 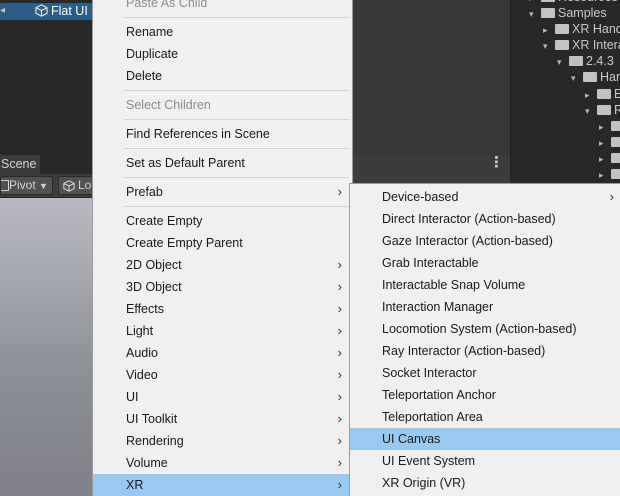 I want to click on menu-item-delete: Delete, so click(x=222, y=76).